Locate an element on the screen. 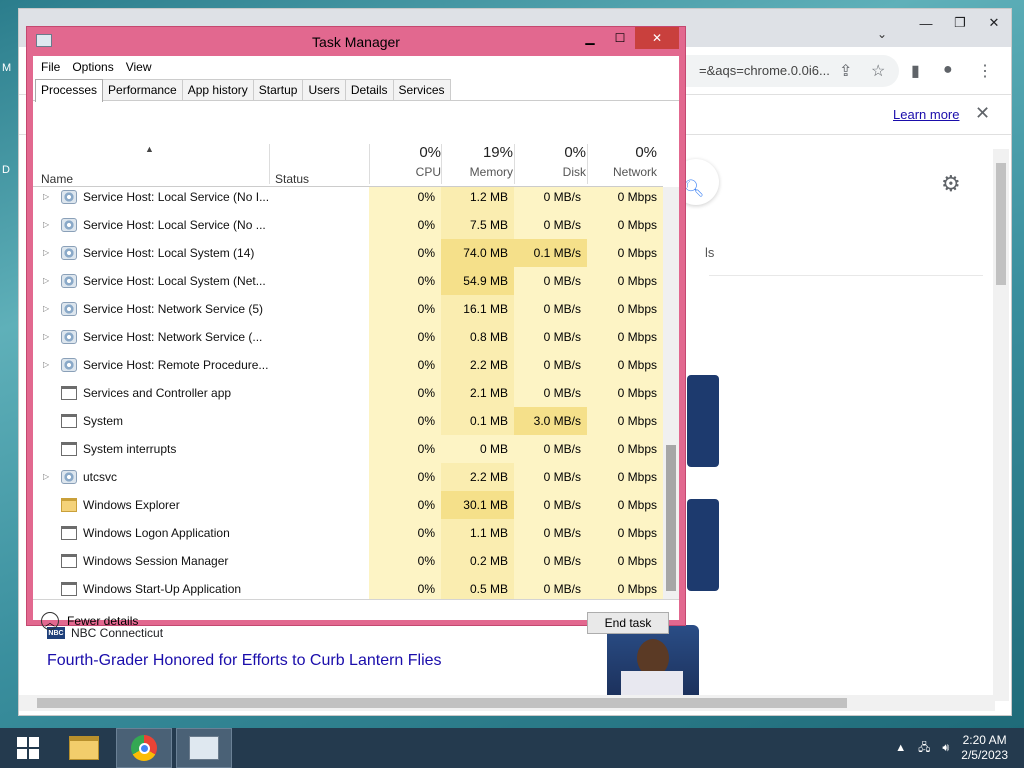 The image size is (1024, 768). fewer-details-link: ︿ Fewer details is located at coordinates (89, 621).